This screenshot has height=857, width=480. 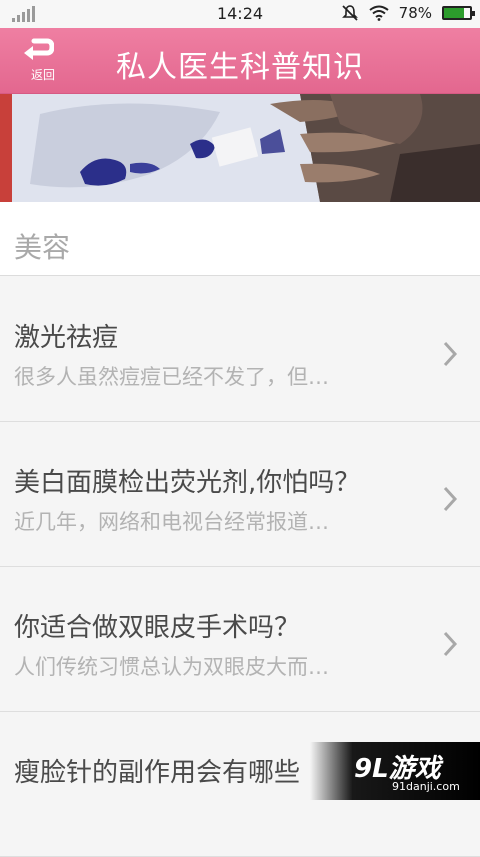 I want to click on battery-icon, so click(x=457, y=13).